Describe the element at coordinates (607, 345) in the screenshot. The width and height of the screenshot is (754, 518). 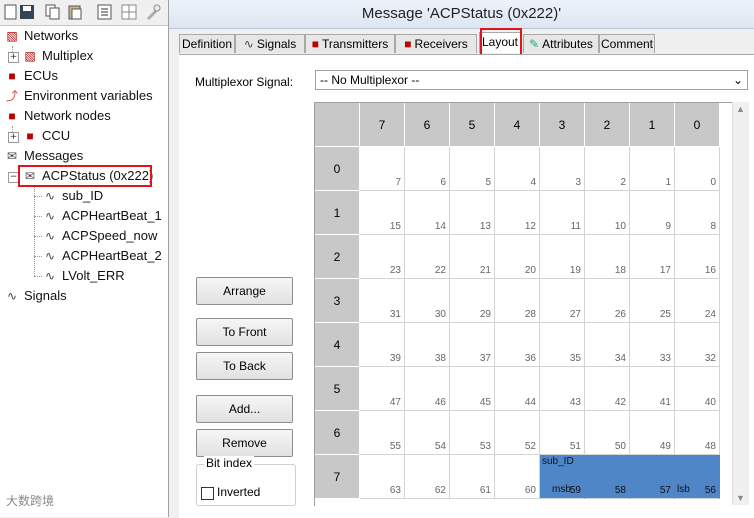
I see `grid-bit-cell: 34` at that location.